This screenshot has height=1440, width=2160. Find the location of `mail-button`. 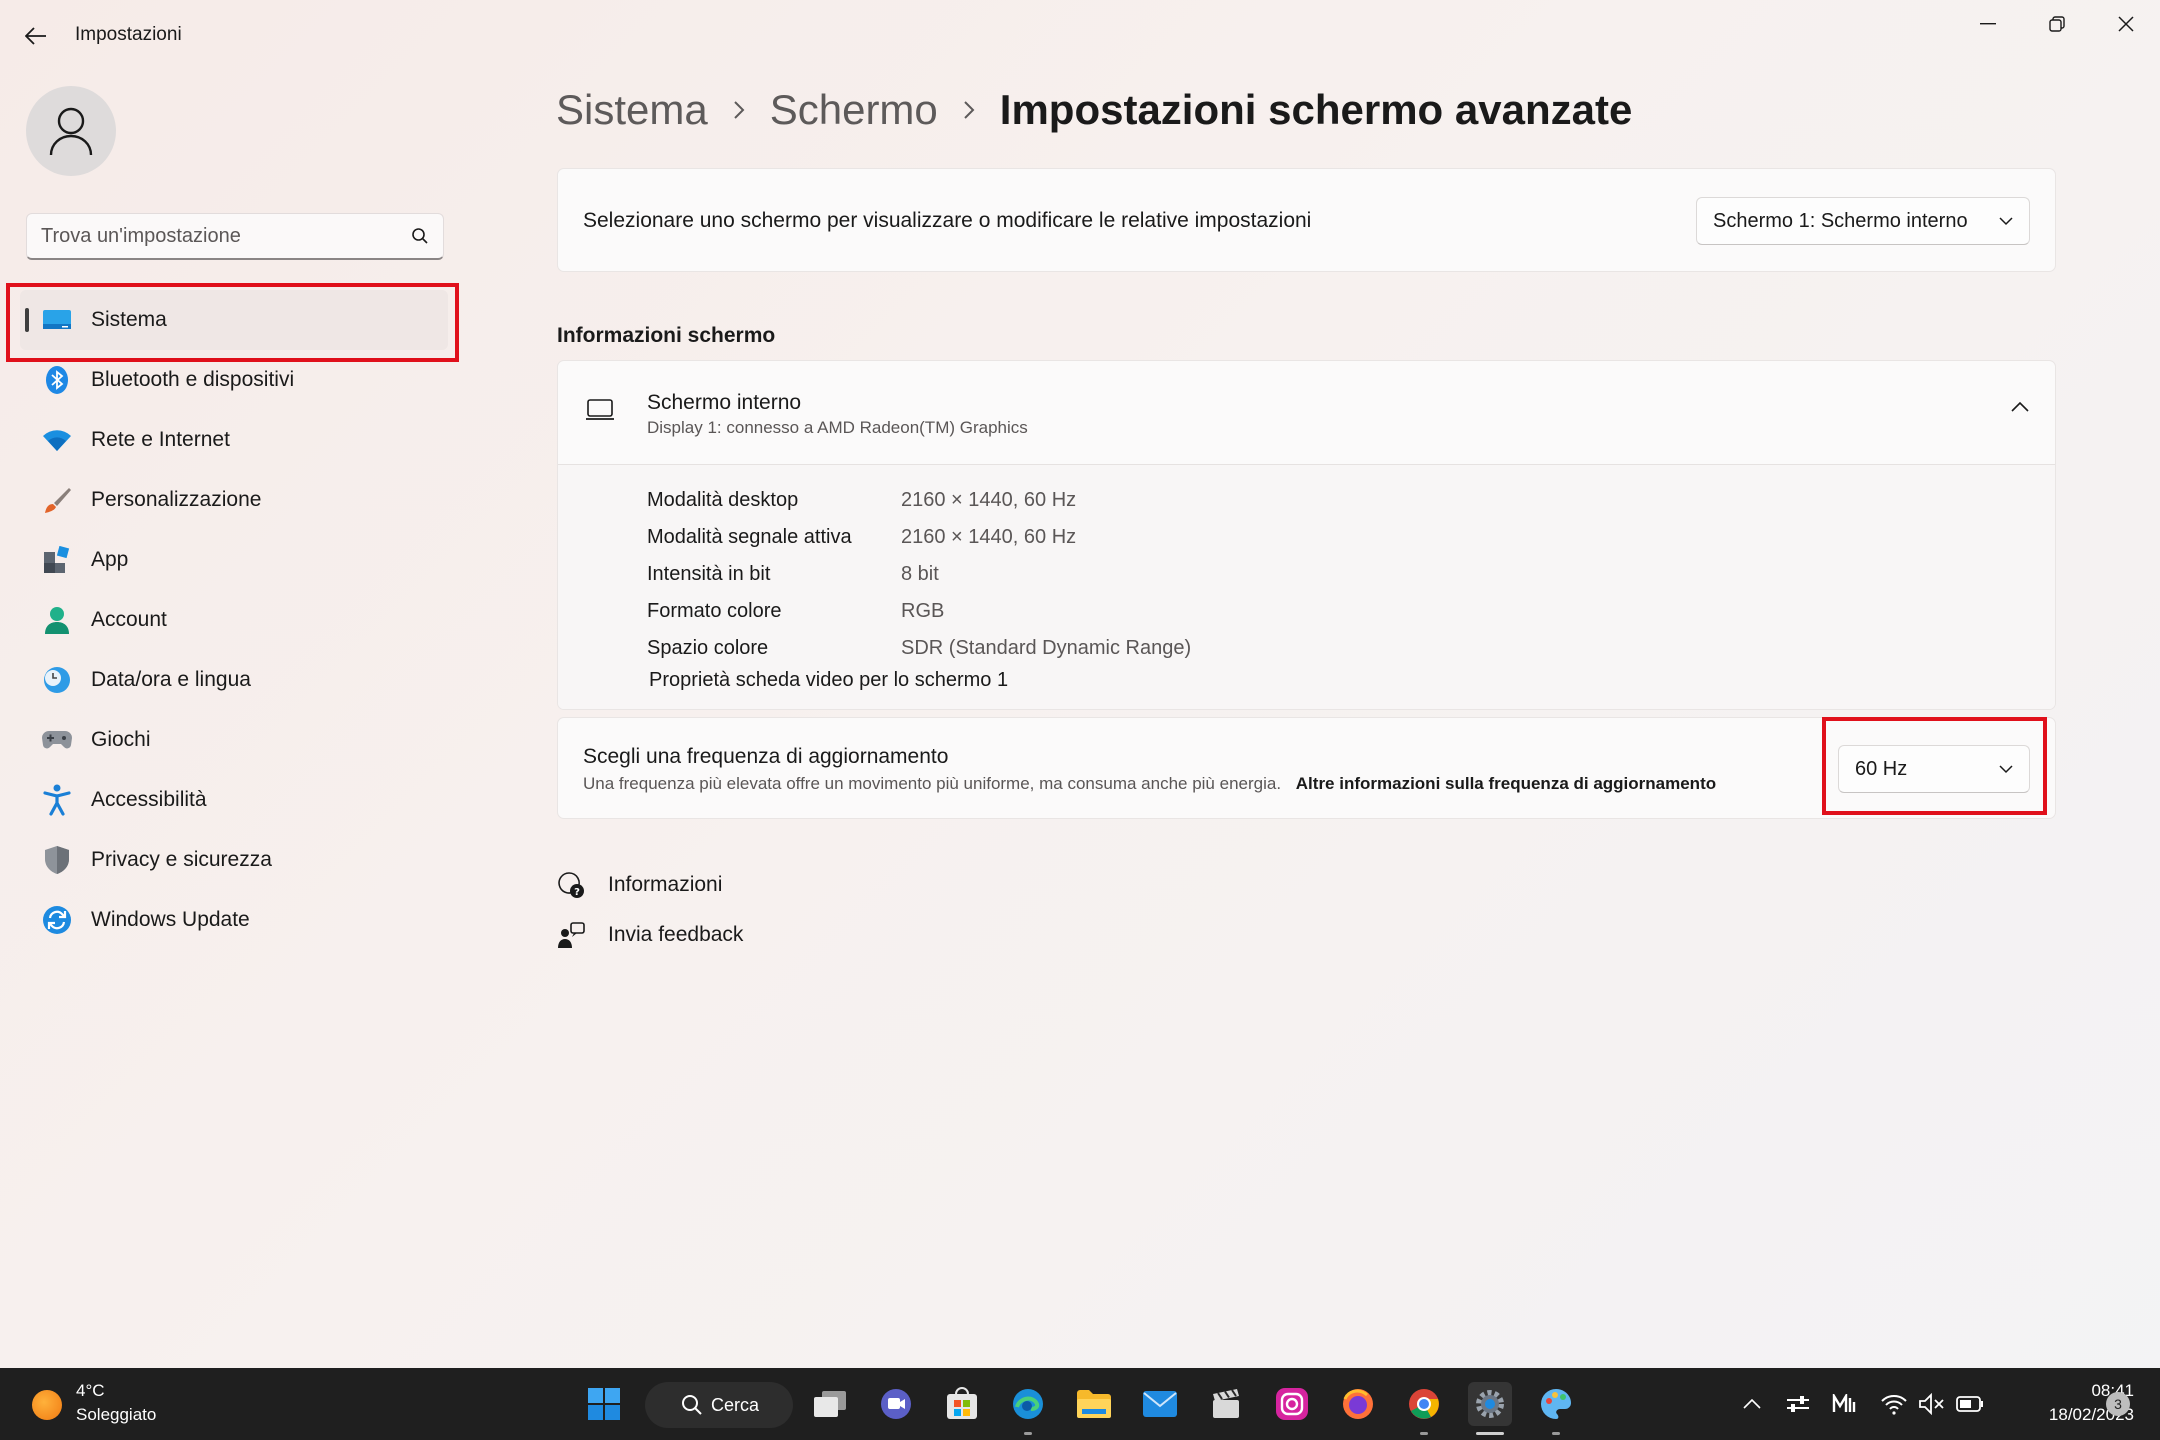

mail-button is located at coordinates (1160, 1404).